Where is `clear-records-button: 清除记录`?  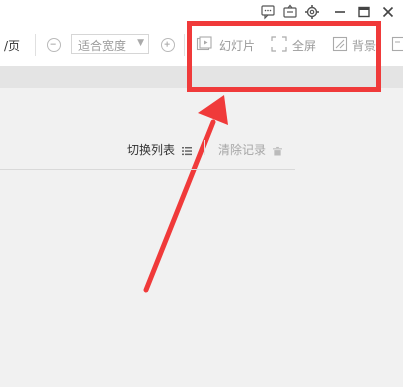 clear-records-button: 清除记录 is located at coordinates (250, 149).